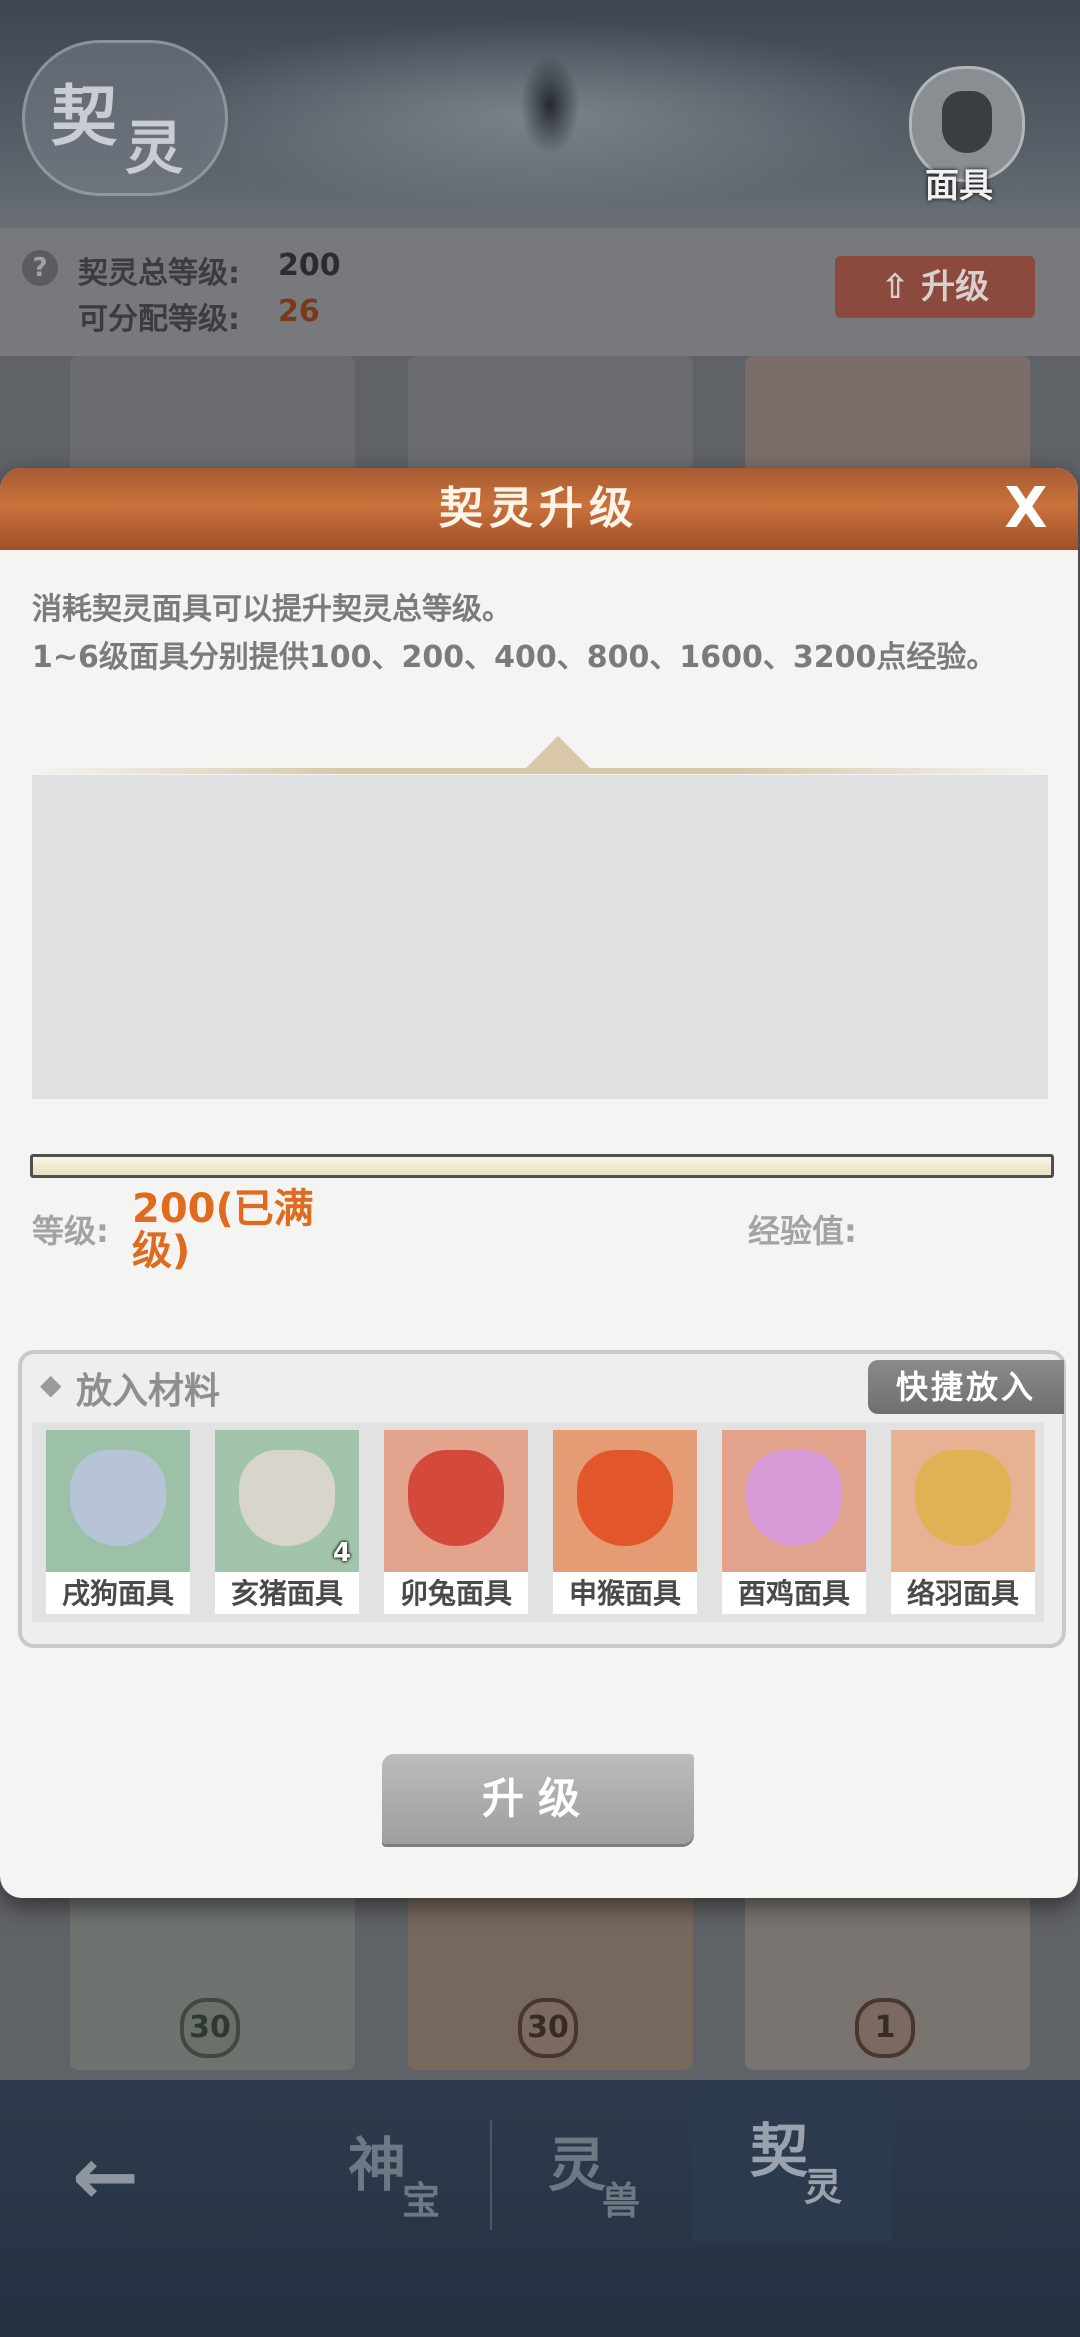 The height and width of the screenshot is (2337, 1080). I want to click on tab-label-main: 神, so click(377, 2165).